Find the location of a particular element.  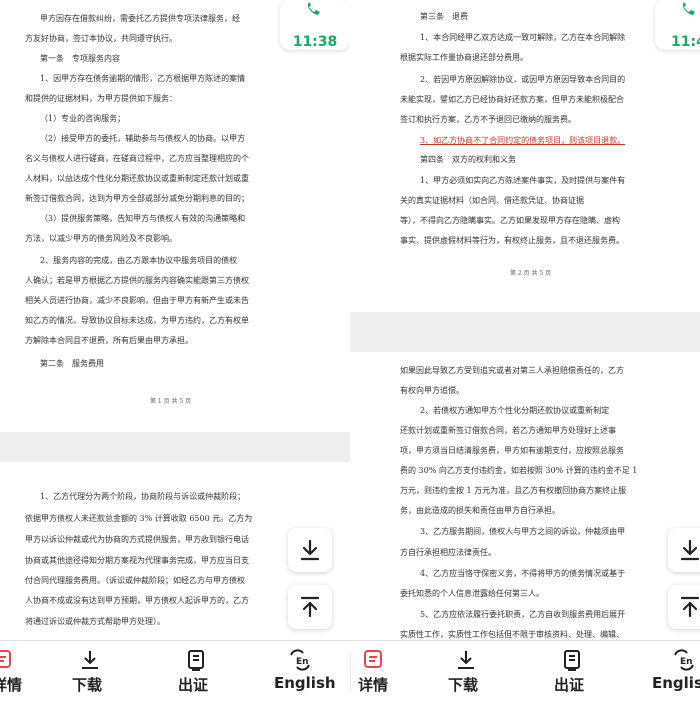

text-line: 方自行承担相应法律责任。 is located at coordinates (448, 552).